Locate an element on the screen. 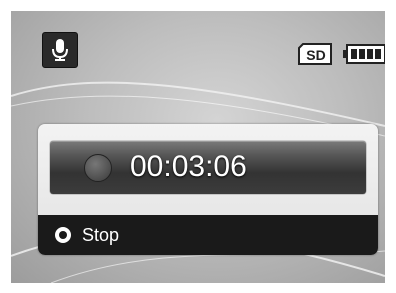 Image resolution: width=396 pixels, height=293 pixels. audio-mode-button is located at coordinates (60, 50).